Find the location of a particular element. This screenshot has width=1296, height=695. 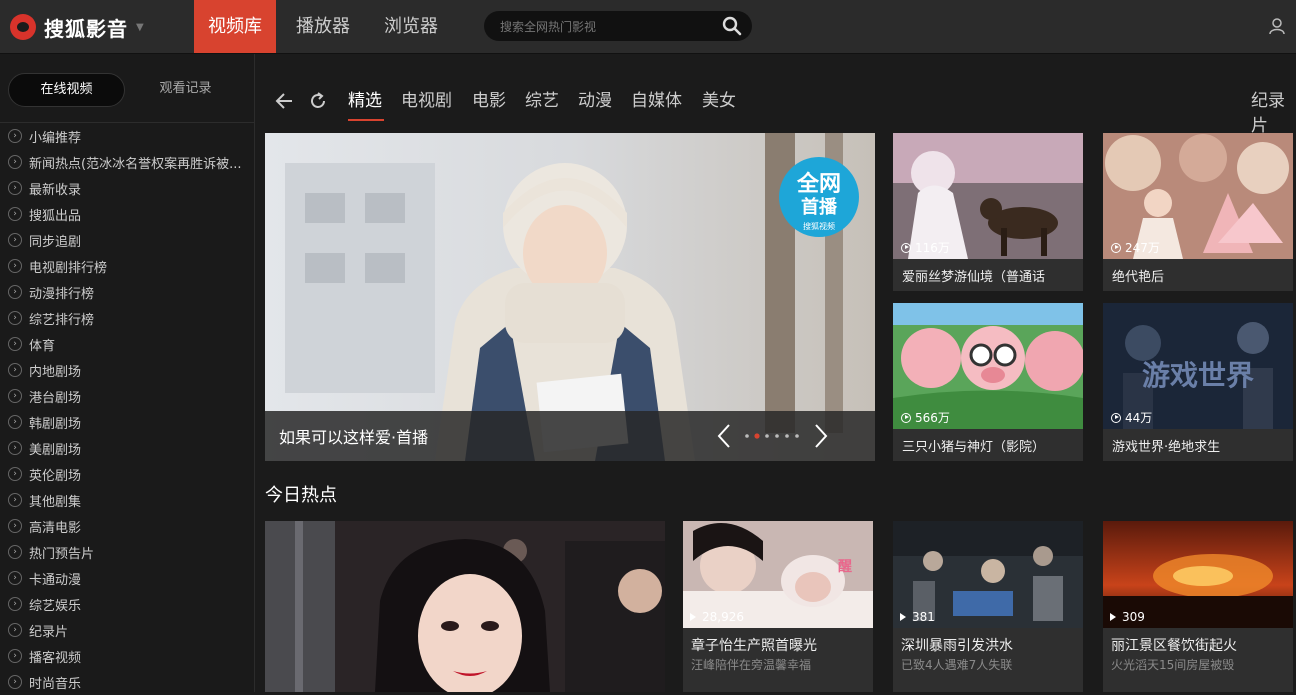

sidebar-item: › 体育 is located at coordinates (127, 344).